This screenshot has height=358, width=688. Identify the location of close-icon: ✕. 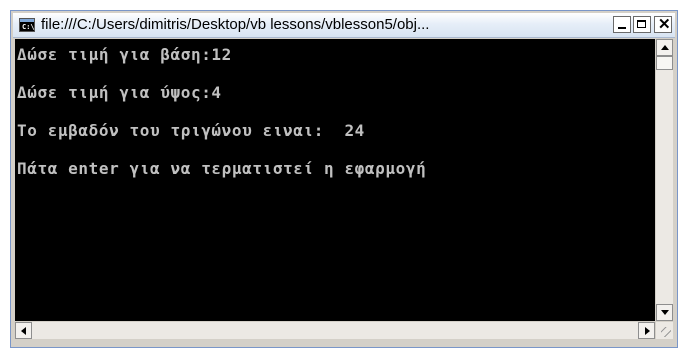
(664, 24).